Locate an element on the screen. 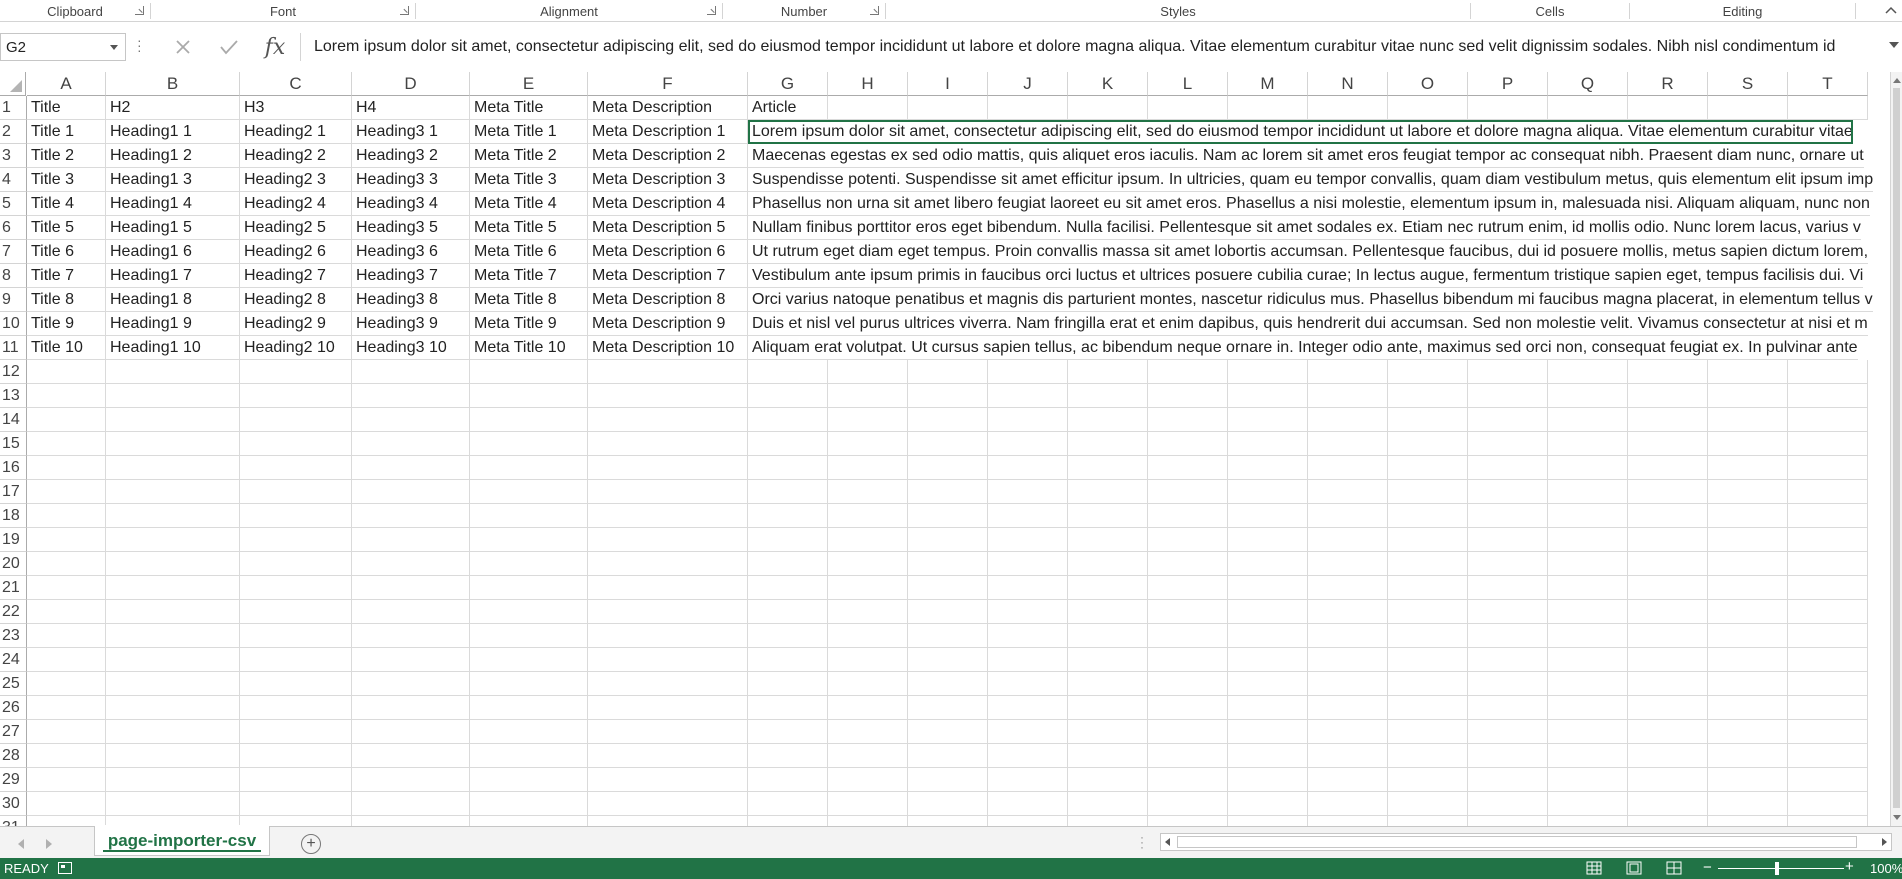  cell-p24 is located at coordinates (1508, 660).